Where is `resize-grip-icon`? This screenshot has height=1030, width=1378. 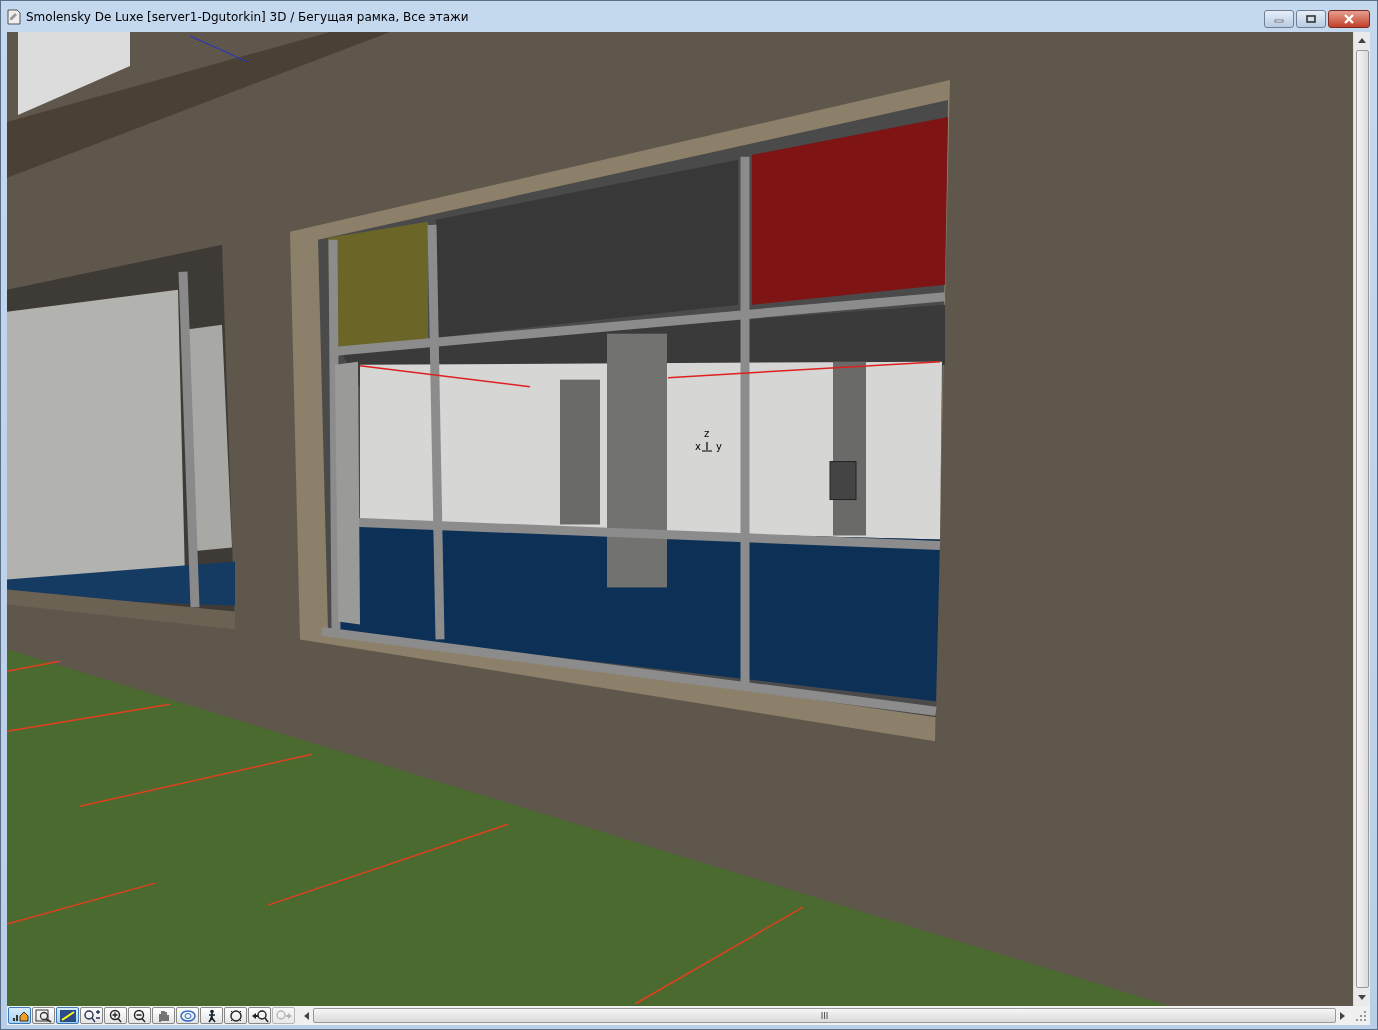
resize-grip-icon is located at coordinates (1361, 1015).